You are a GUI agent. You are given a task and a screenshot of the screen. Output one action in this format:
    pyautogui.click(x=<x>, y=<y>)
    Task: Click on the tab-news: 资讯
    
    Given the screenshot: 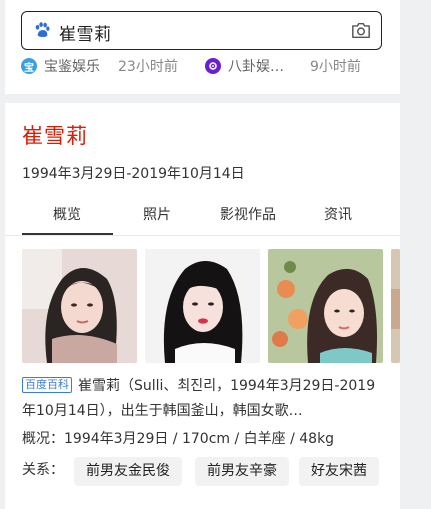 What is the action you would take?
    pyautogui.click(x=338, y=214)
    